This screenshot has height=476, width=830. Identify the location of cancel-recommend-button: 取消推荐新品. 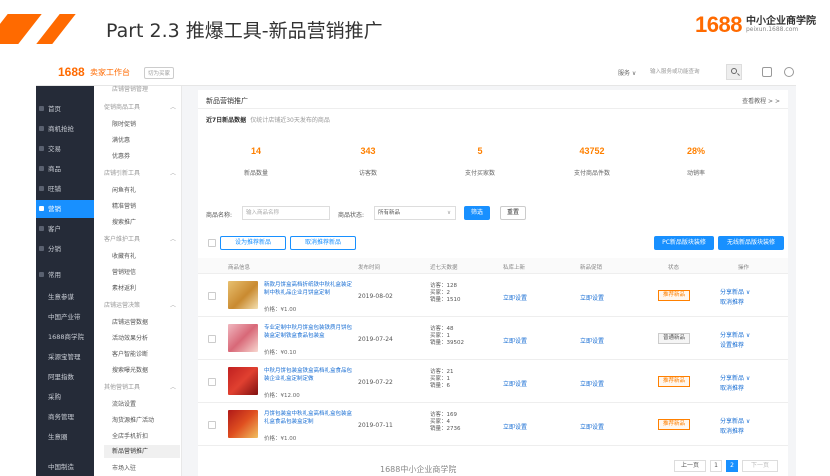
(323, 243).